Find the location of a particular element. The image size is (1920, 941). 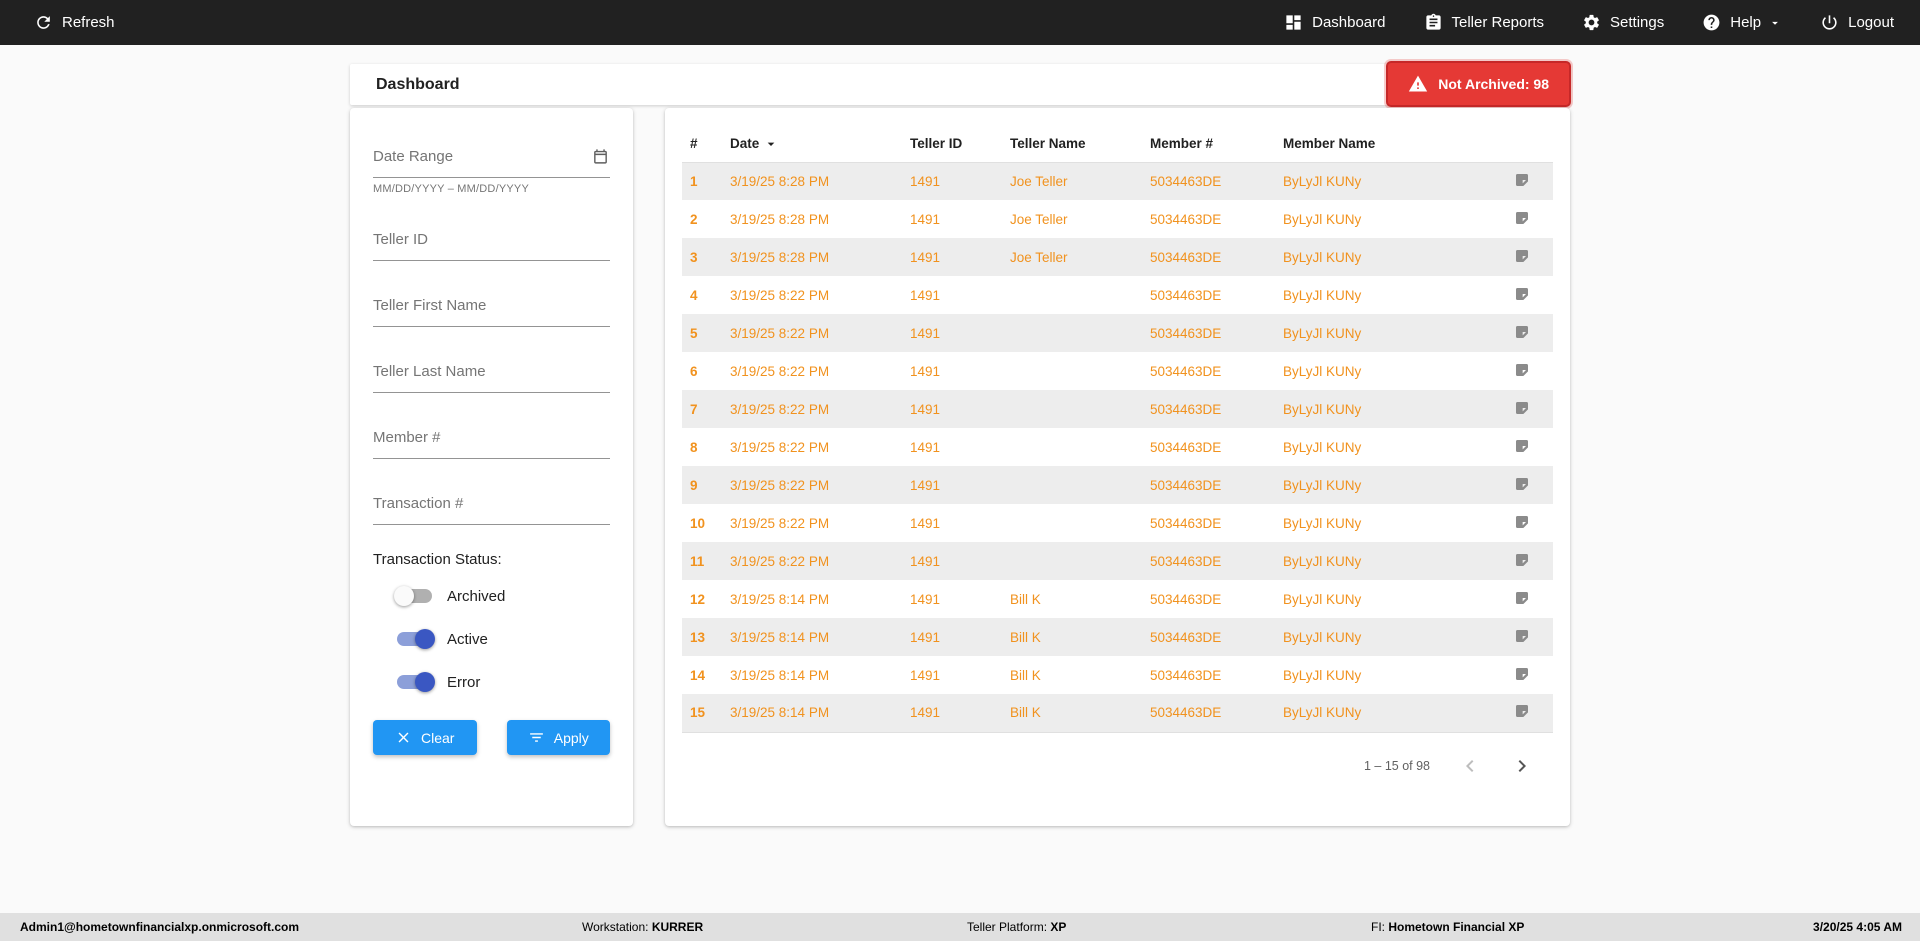

status-toggle-row: Error is located at coordinates (503, 682).